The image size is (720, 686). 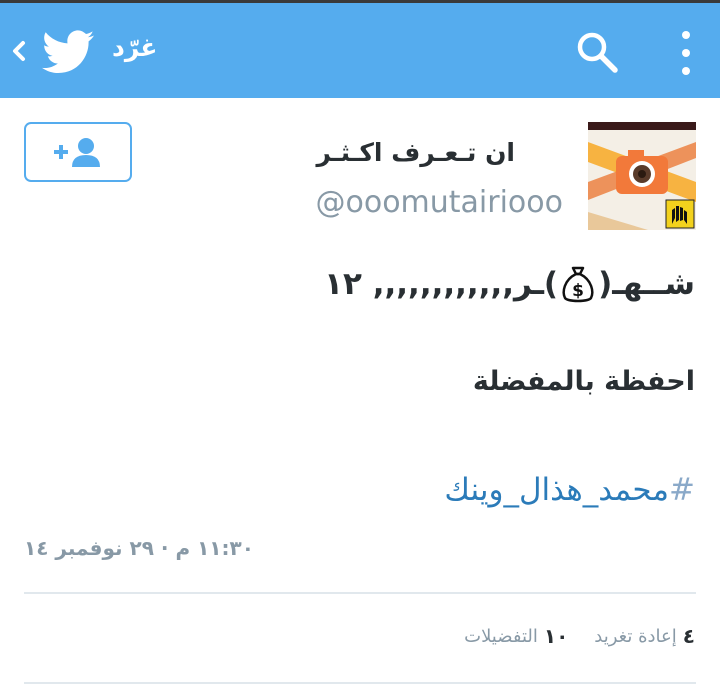 What do you see at coordinates (583, 381) in the screenshot?
I see `tweet-text-line: احفظة بالمفضلة` at bounding box center [583, 381].